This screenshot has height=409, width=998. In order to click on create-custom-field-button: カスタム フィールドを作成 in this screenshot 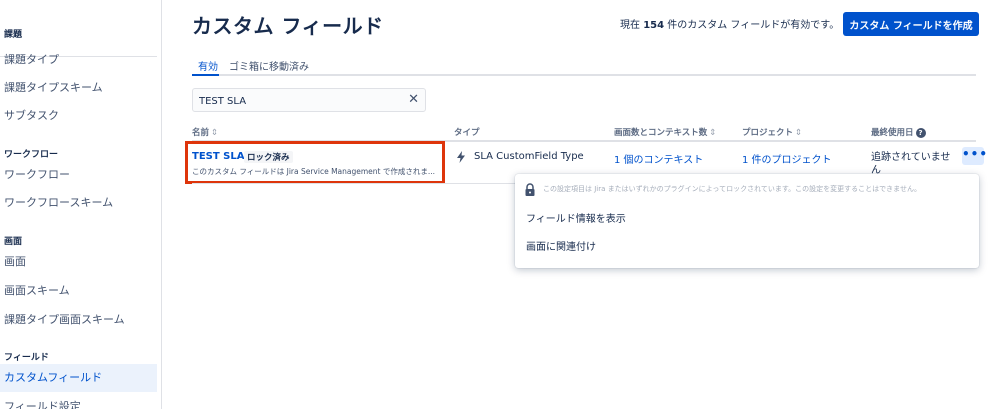, I will do `click(911, 24)`.